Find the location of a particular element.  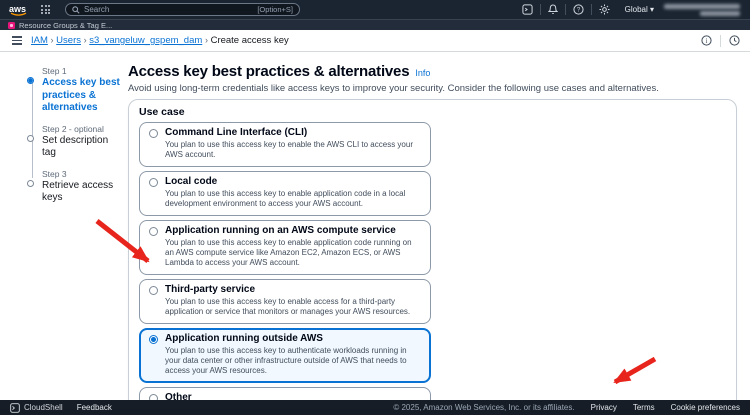

top-navigation-bar: aws [Option+S] ? Glob is located at coordinates (375, 9).